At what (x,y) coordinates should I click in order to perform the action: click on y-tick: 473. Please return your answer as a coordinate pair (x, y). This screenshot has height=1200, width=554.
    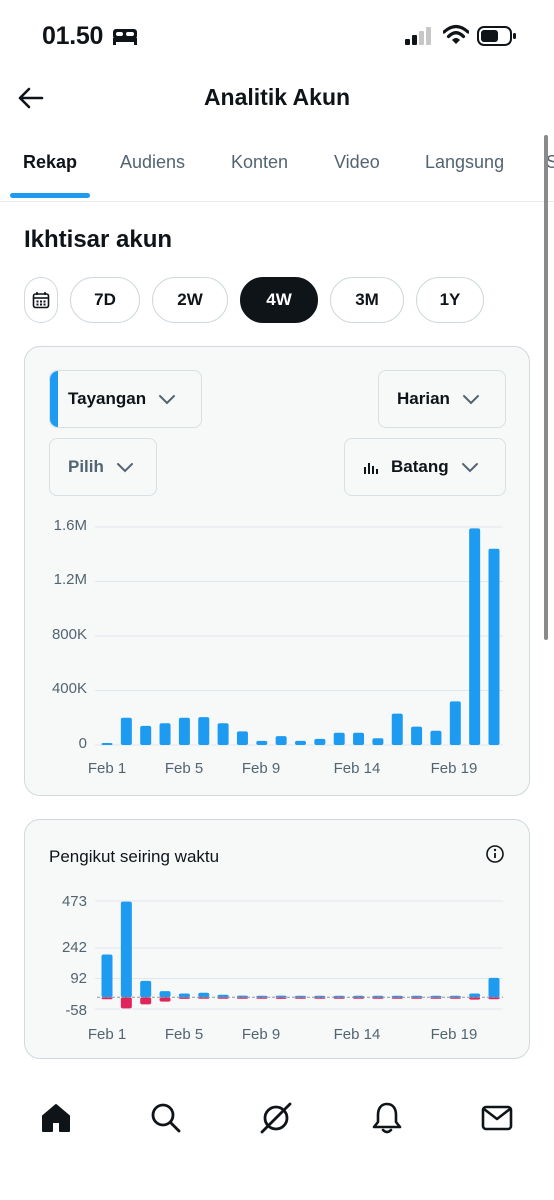
    Looking at the image, I should click on (74, 901).